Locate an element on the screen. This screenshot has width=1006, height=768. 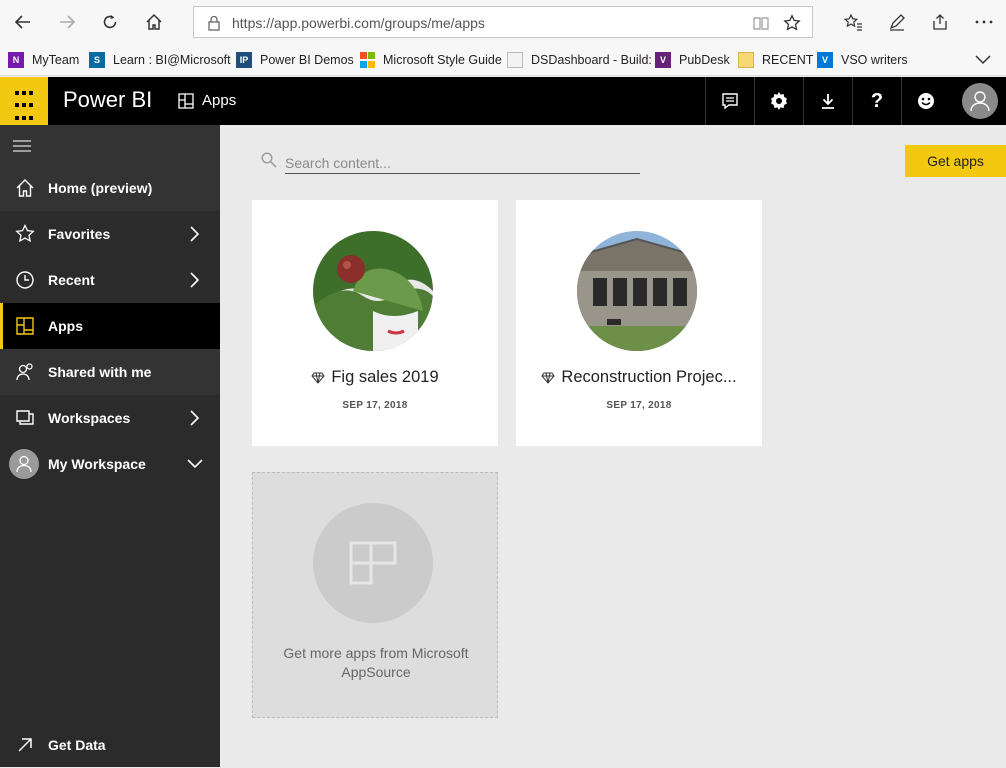
chevron-down-icon is located at coordinates (195, 464).